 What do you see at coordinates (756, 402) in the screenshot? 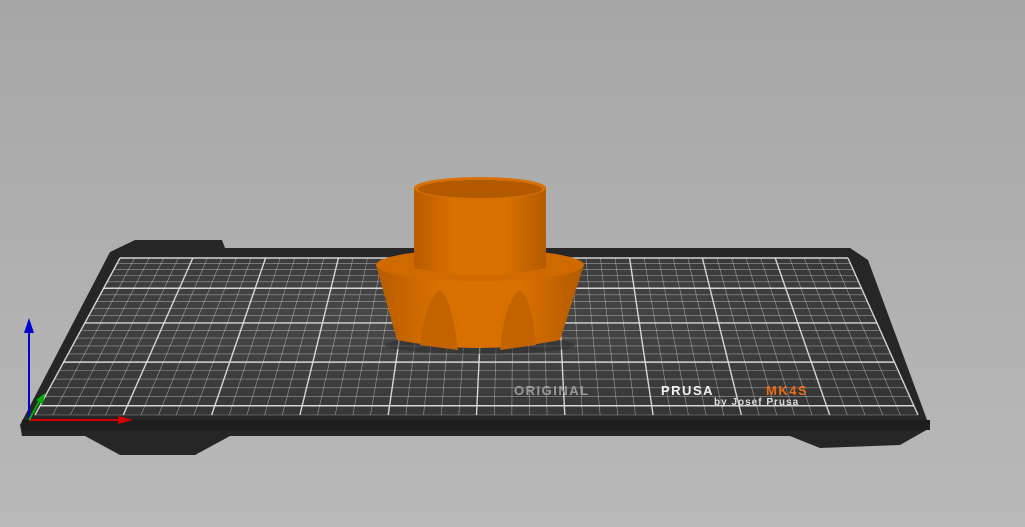
I see `bed-logo-subtitle: by Josef Prusa` at bounding box center [756, 402].